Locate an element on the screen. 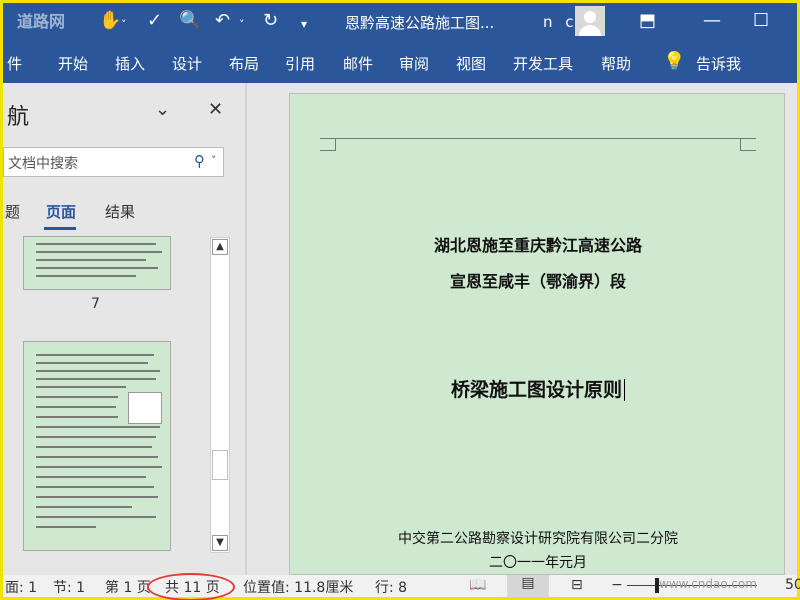 The image size is (800, 600). search-placeholder: 文档中搜索 is located at coordinates (43, 164).